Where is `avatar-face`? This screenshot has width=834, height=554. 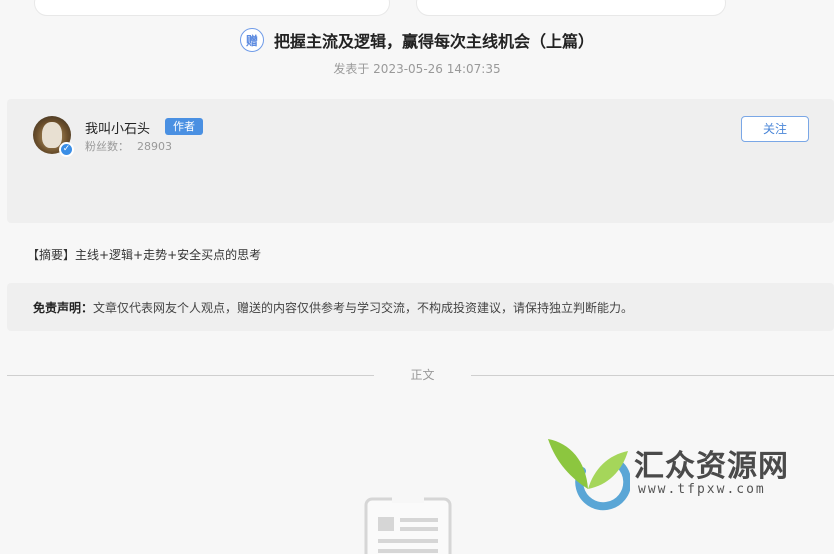
avatar-face is located at coordinates (52, 135).